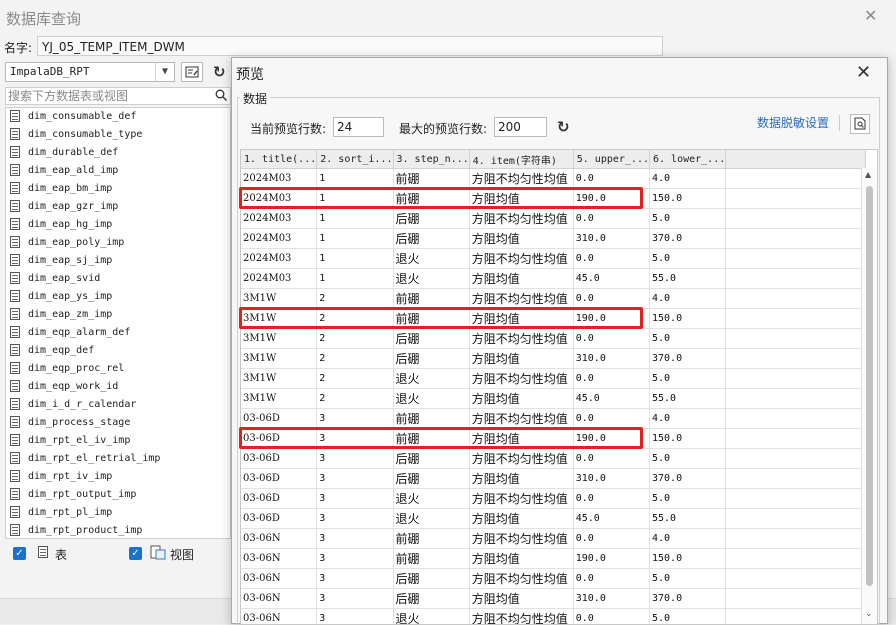 The image size is (896, 625). Describe the element at coordinates (869, 386) in the screenshot. I see `scrollbar-thumb` at that location.